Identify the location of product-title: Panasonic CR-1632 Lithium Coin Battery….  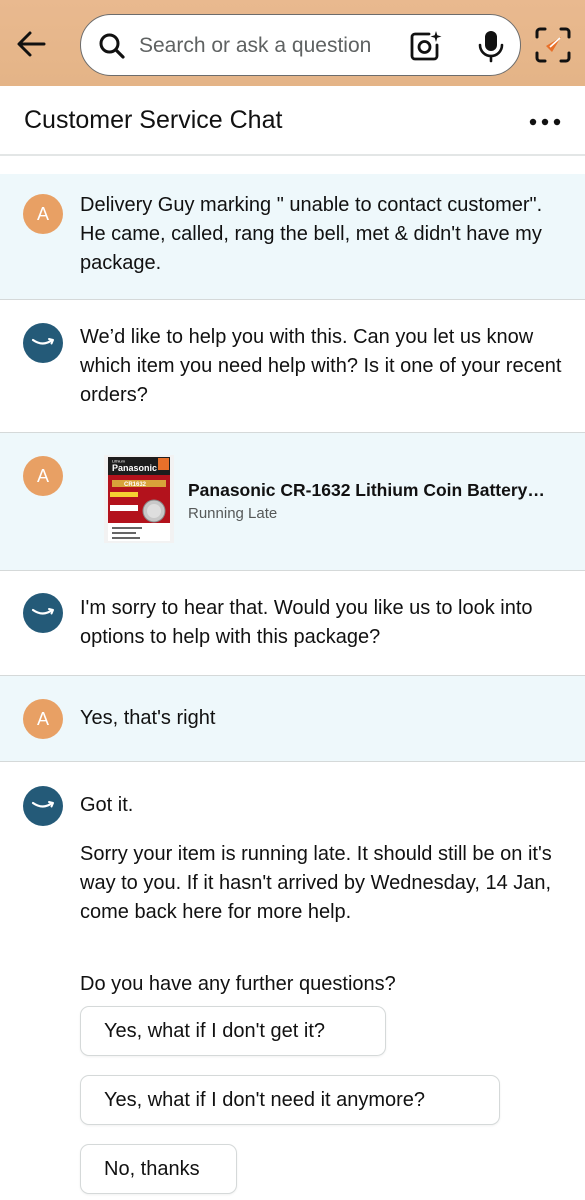
(380, 490).